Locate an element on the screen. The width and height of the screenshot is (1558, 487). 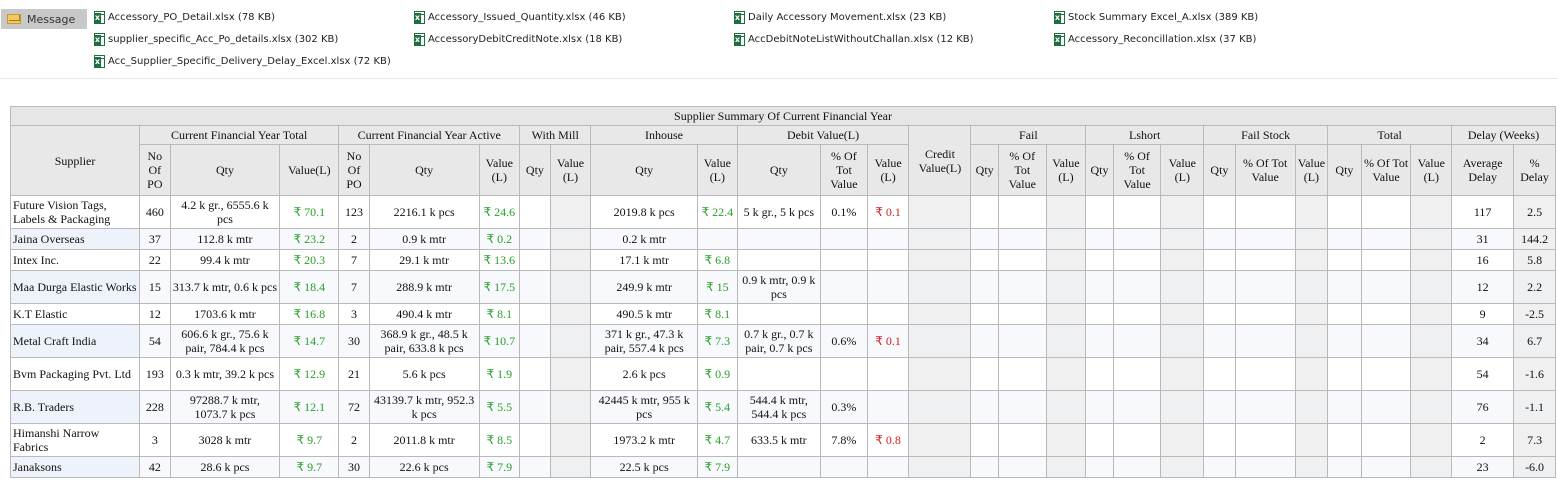
total-value-cell: ₹ 9.7 is located at coordinates (309, 467).